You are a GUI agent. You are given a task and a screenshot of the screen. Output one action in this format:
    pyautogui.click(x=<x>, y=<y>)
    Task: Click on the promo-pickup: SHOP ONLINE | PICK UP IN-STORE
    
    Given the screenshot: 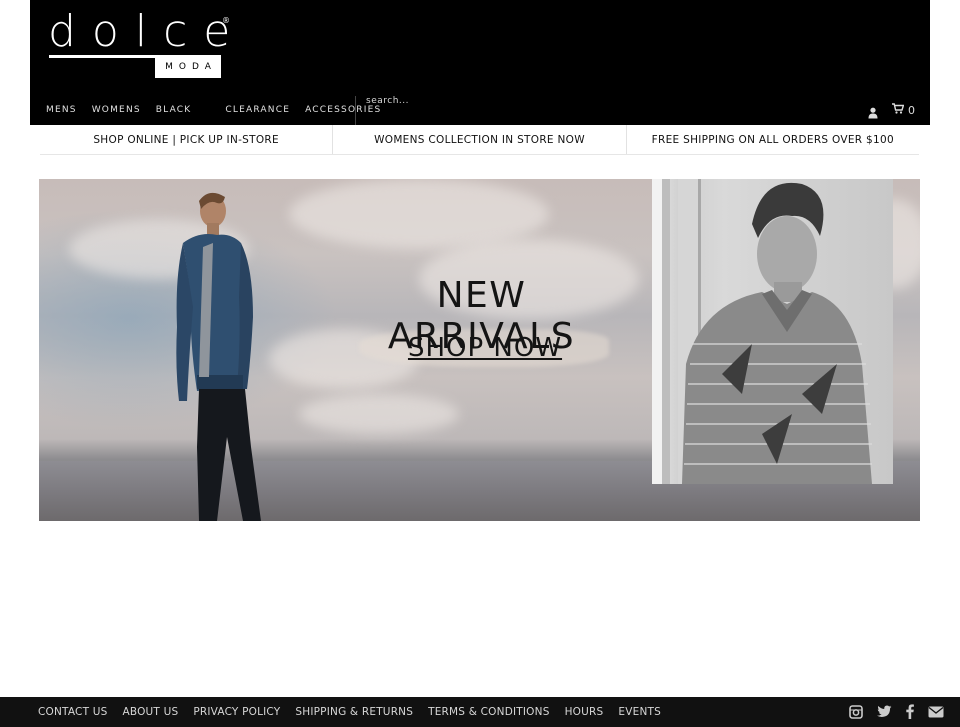 What is the action you would take?
    pyautogui.click(x=186, y=139)
    